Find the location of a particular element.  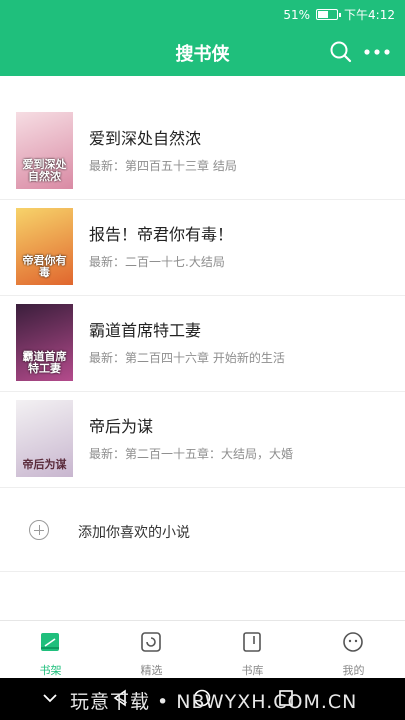

book-item: 帝后为谋 帝后为谋 最新：第二百一十五章：大结局，大婚 is located at coordinates (202, 440).